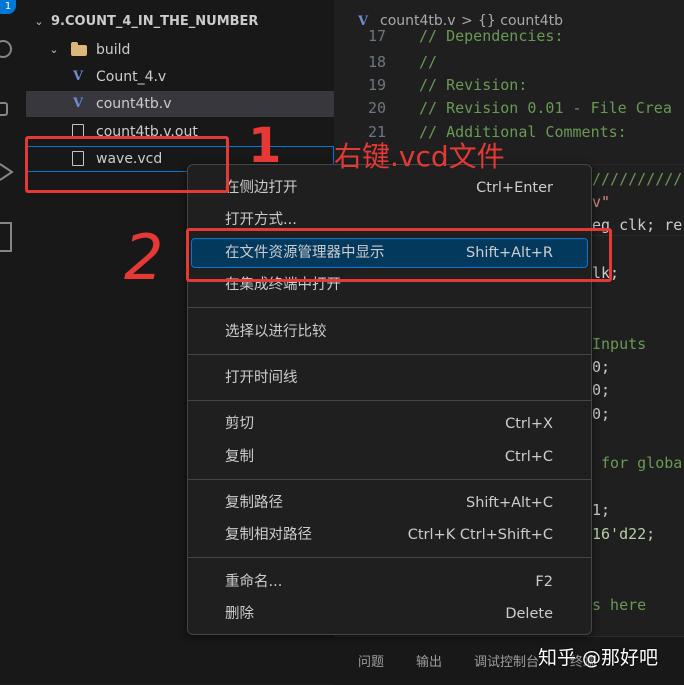 This screenshot has height=685, width=684. I want to click on code-line-17: 17 // Dependencies:, so click(509, 46).